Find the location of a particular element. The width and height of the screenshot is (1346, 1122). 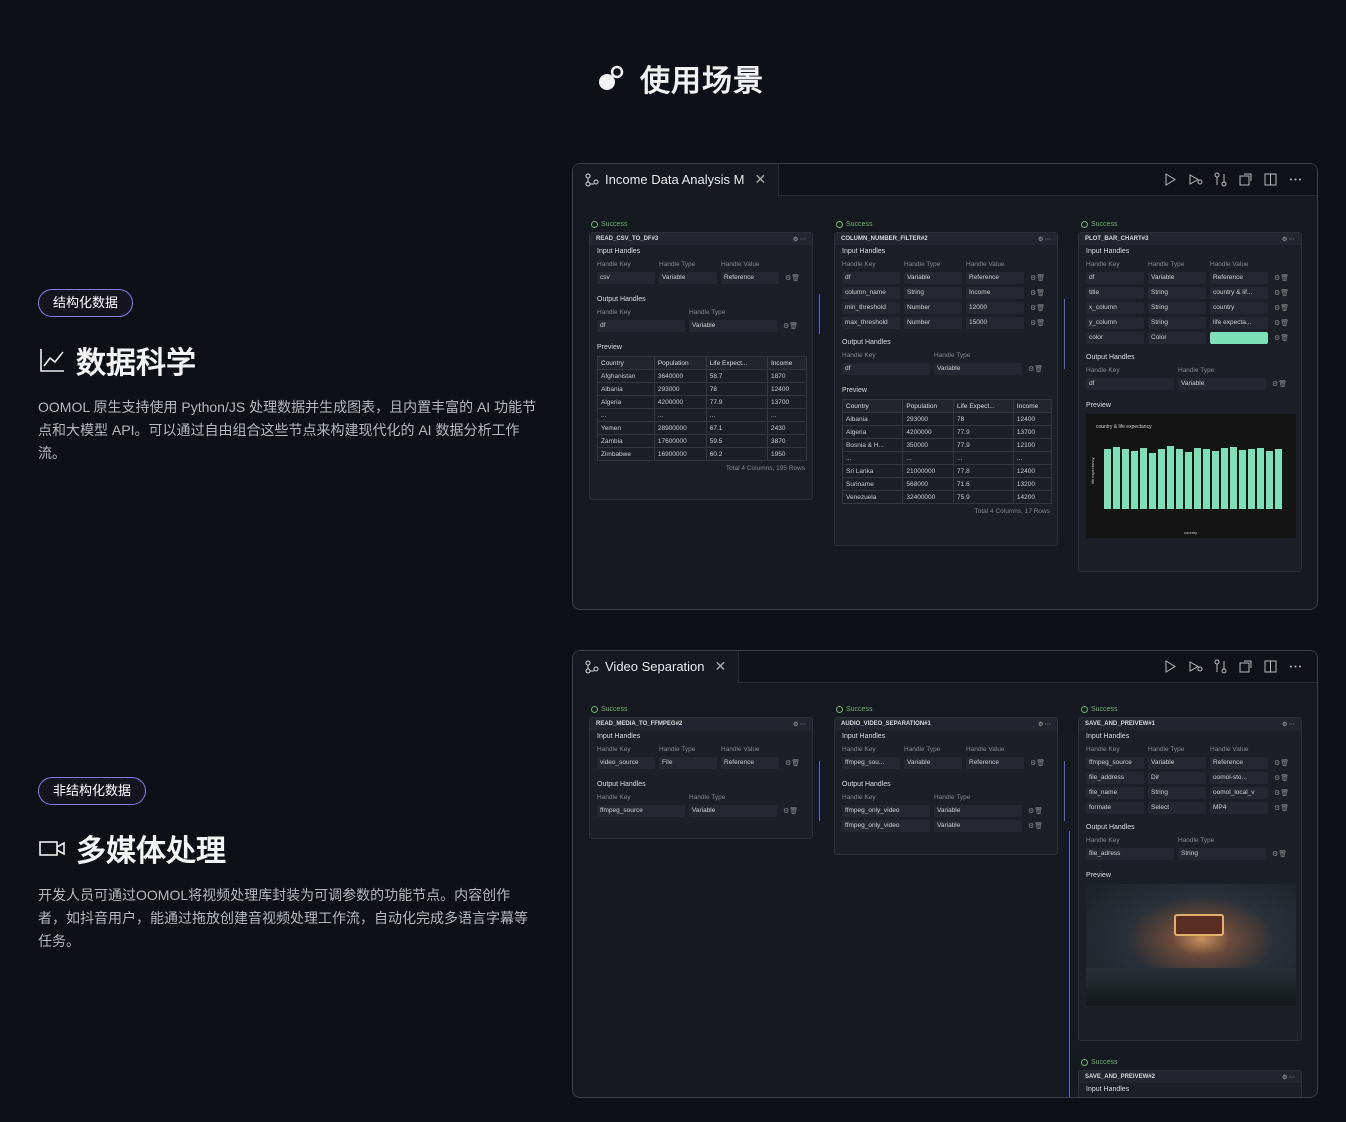

tag-unstructured: 非结构化数据 is located at coordinates (92, 791).